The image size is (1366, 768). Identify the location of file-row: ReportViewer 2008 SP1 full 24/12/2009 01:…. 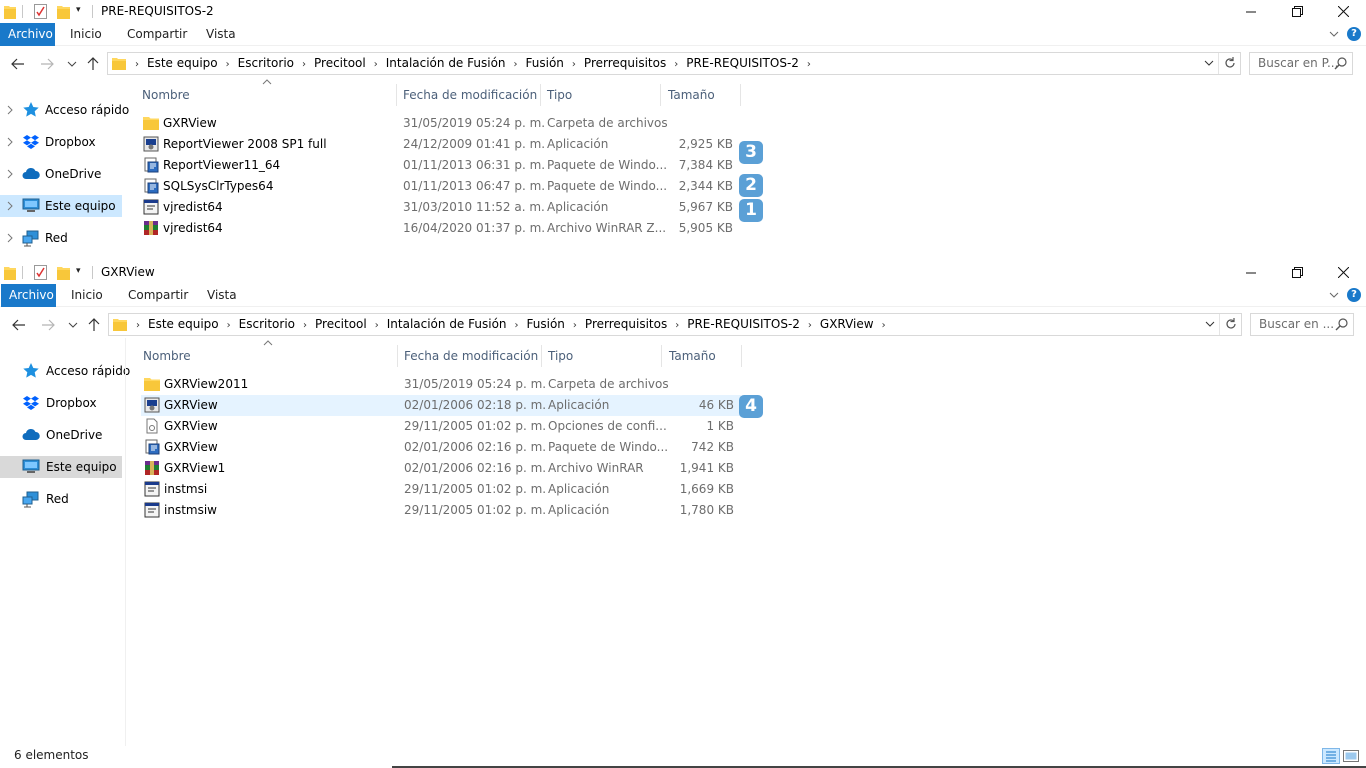
(440, 144).